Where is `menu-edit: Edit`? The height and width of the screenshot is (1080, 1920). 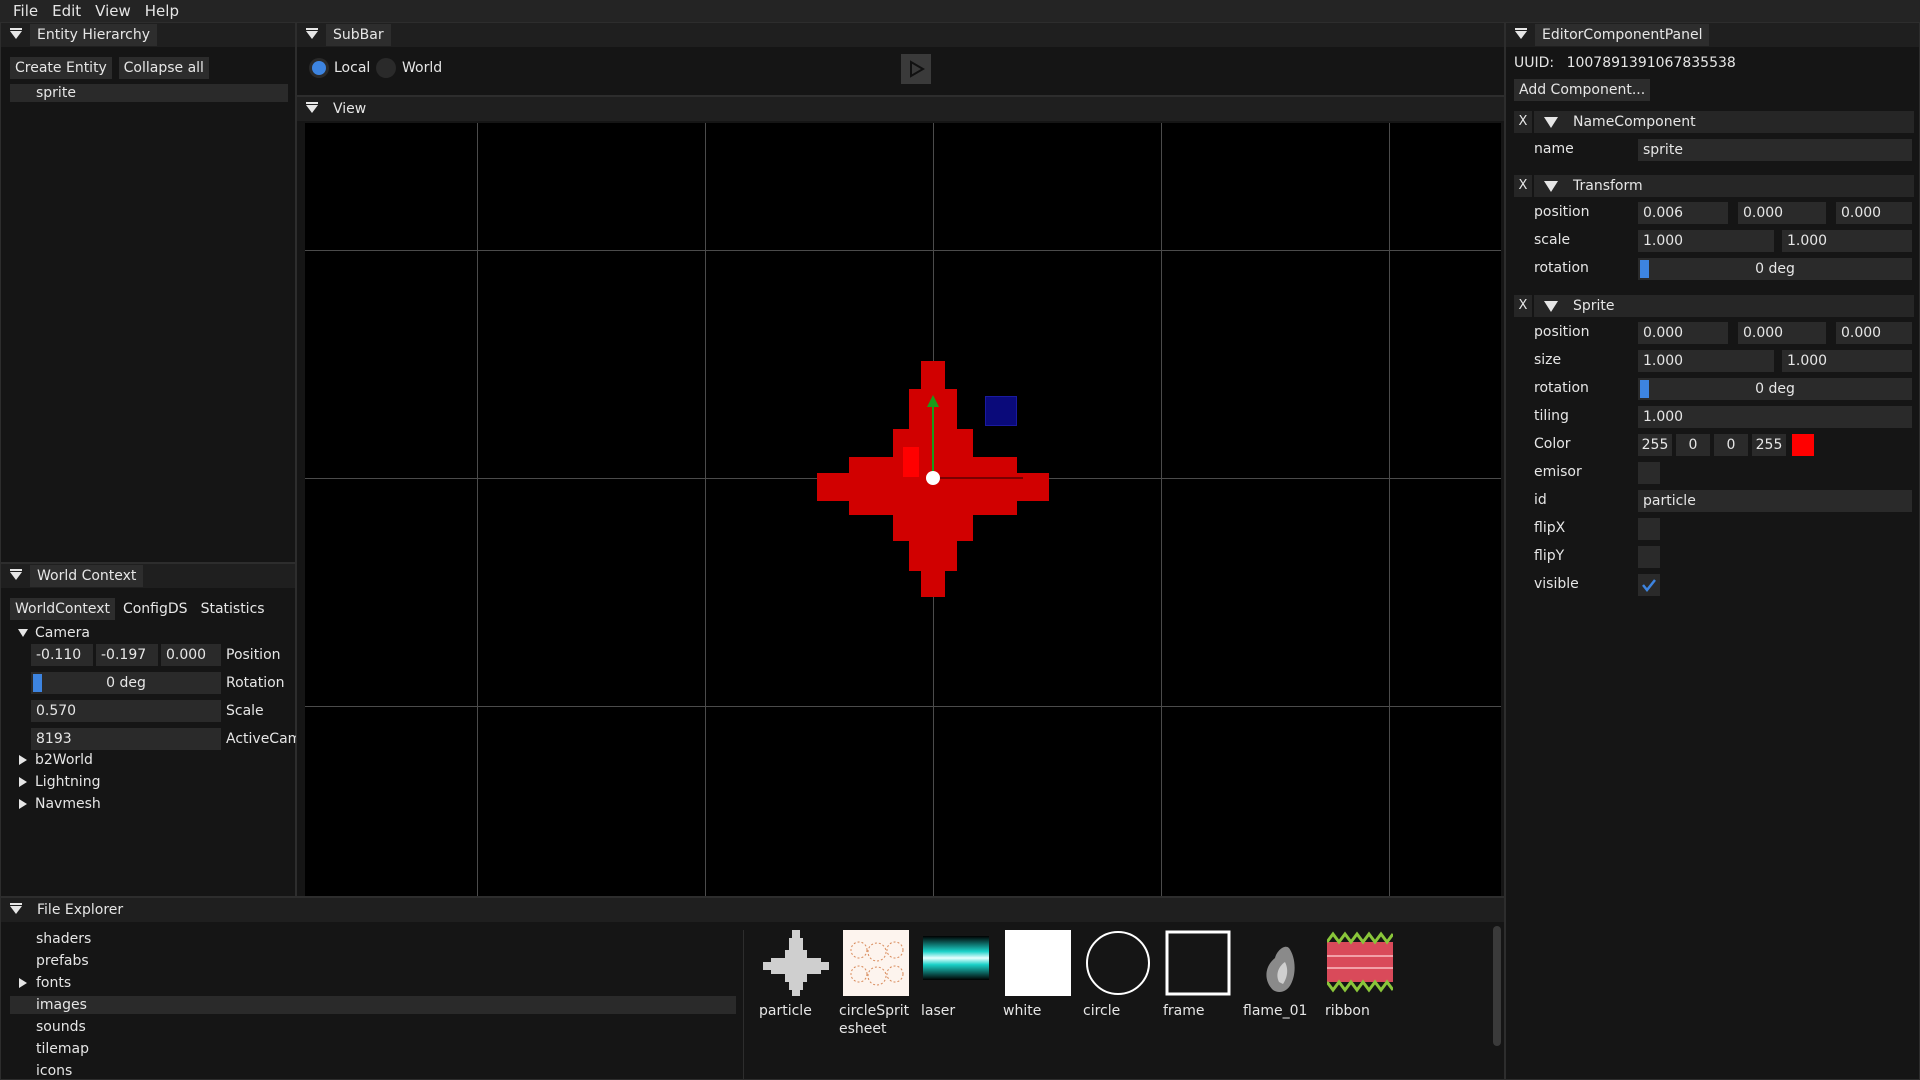
menu-edit: Edit is located at coordinates (66, 11).